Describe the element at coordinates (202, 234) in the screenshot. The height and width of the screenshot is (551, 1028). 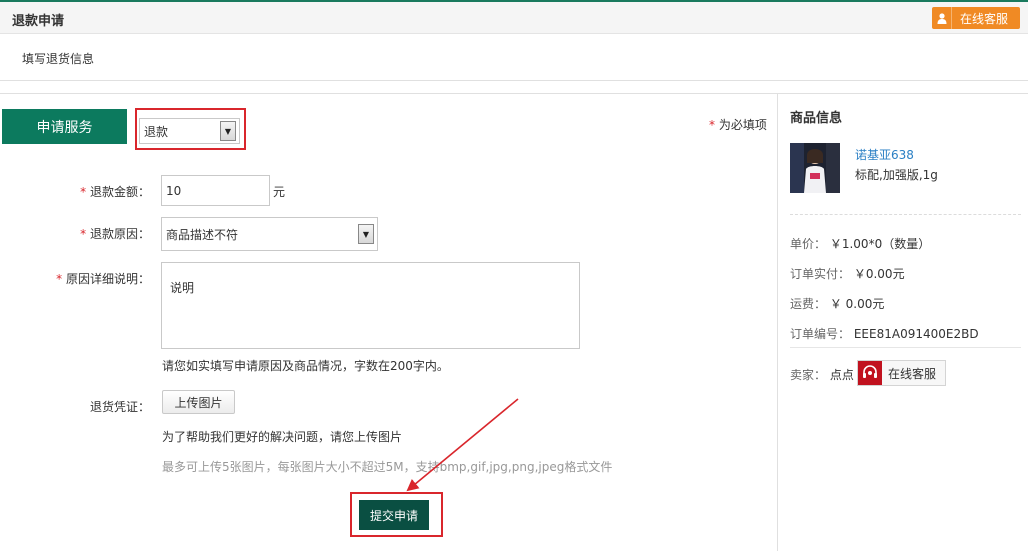
I see `refund-reason-value: 商品描述不符` at that location.